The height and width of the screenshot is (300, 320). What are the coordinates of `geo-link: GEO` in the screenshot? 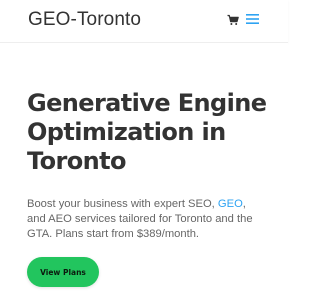 It's located at (230, 204).